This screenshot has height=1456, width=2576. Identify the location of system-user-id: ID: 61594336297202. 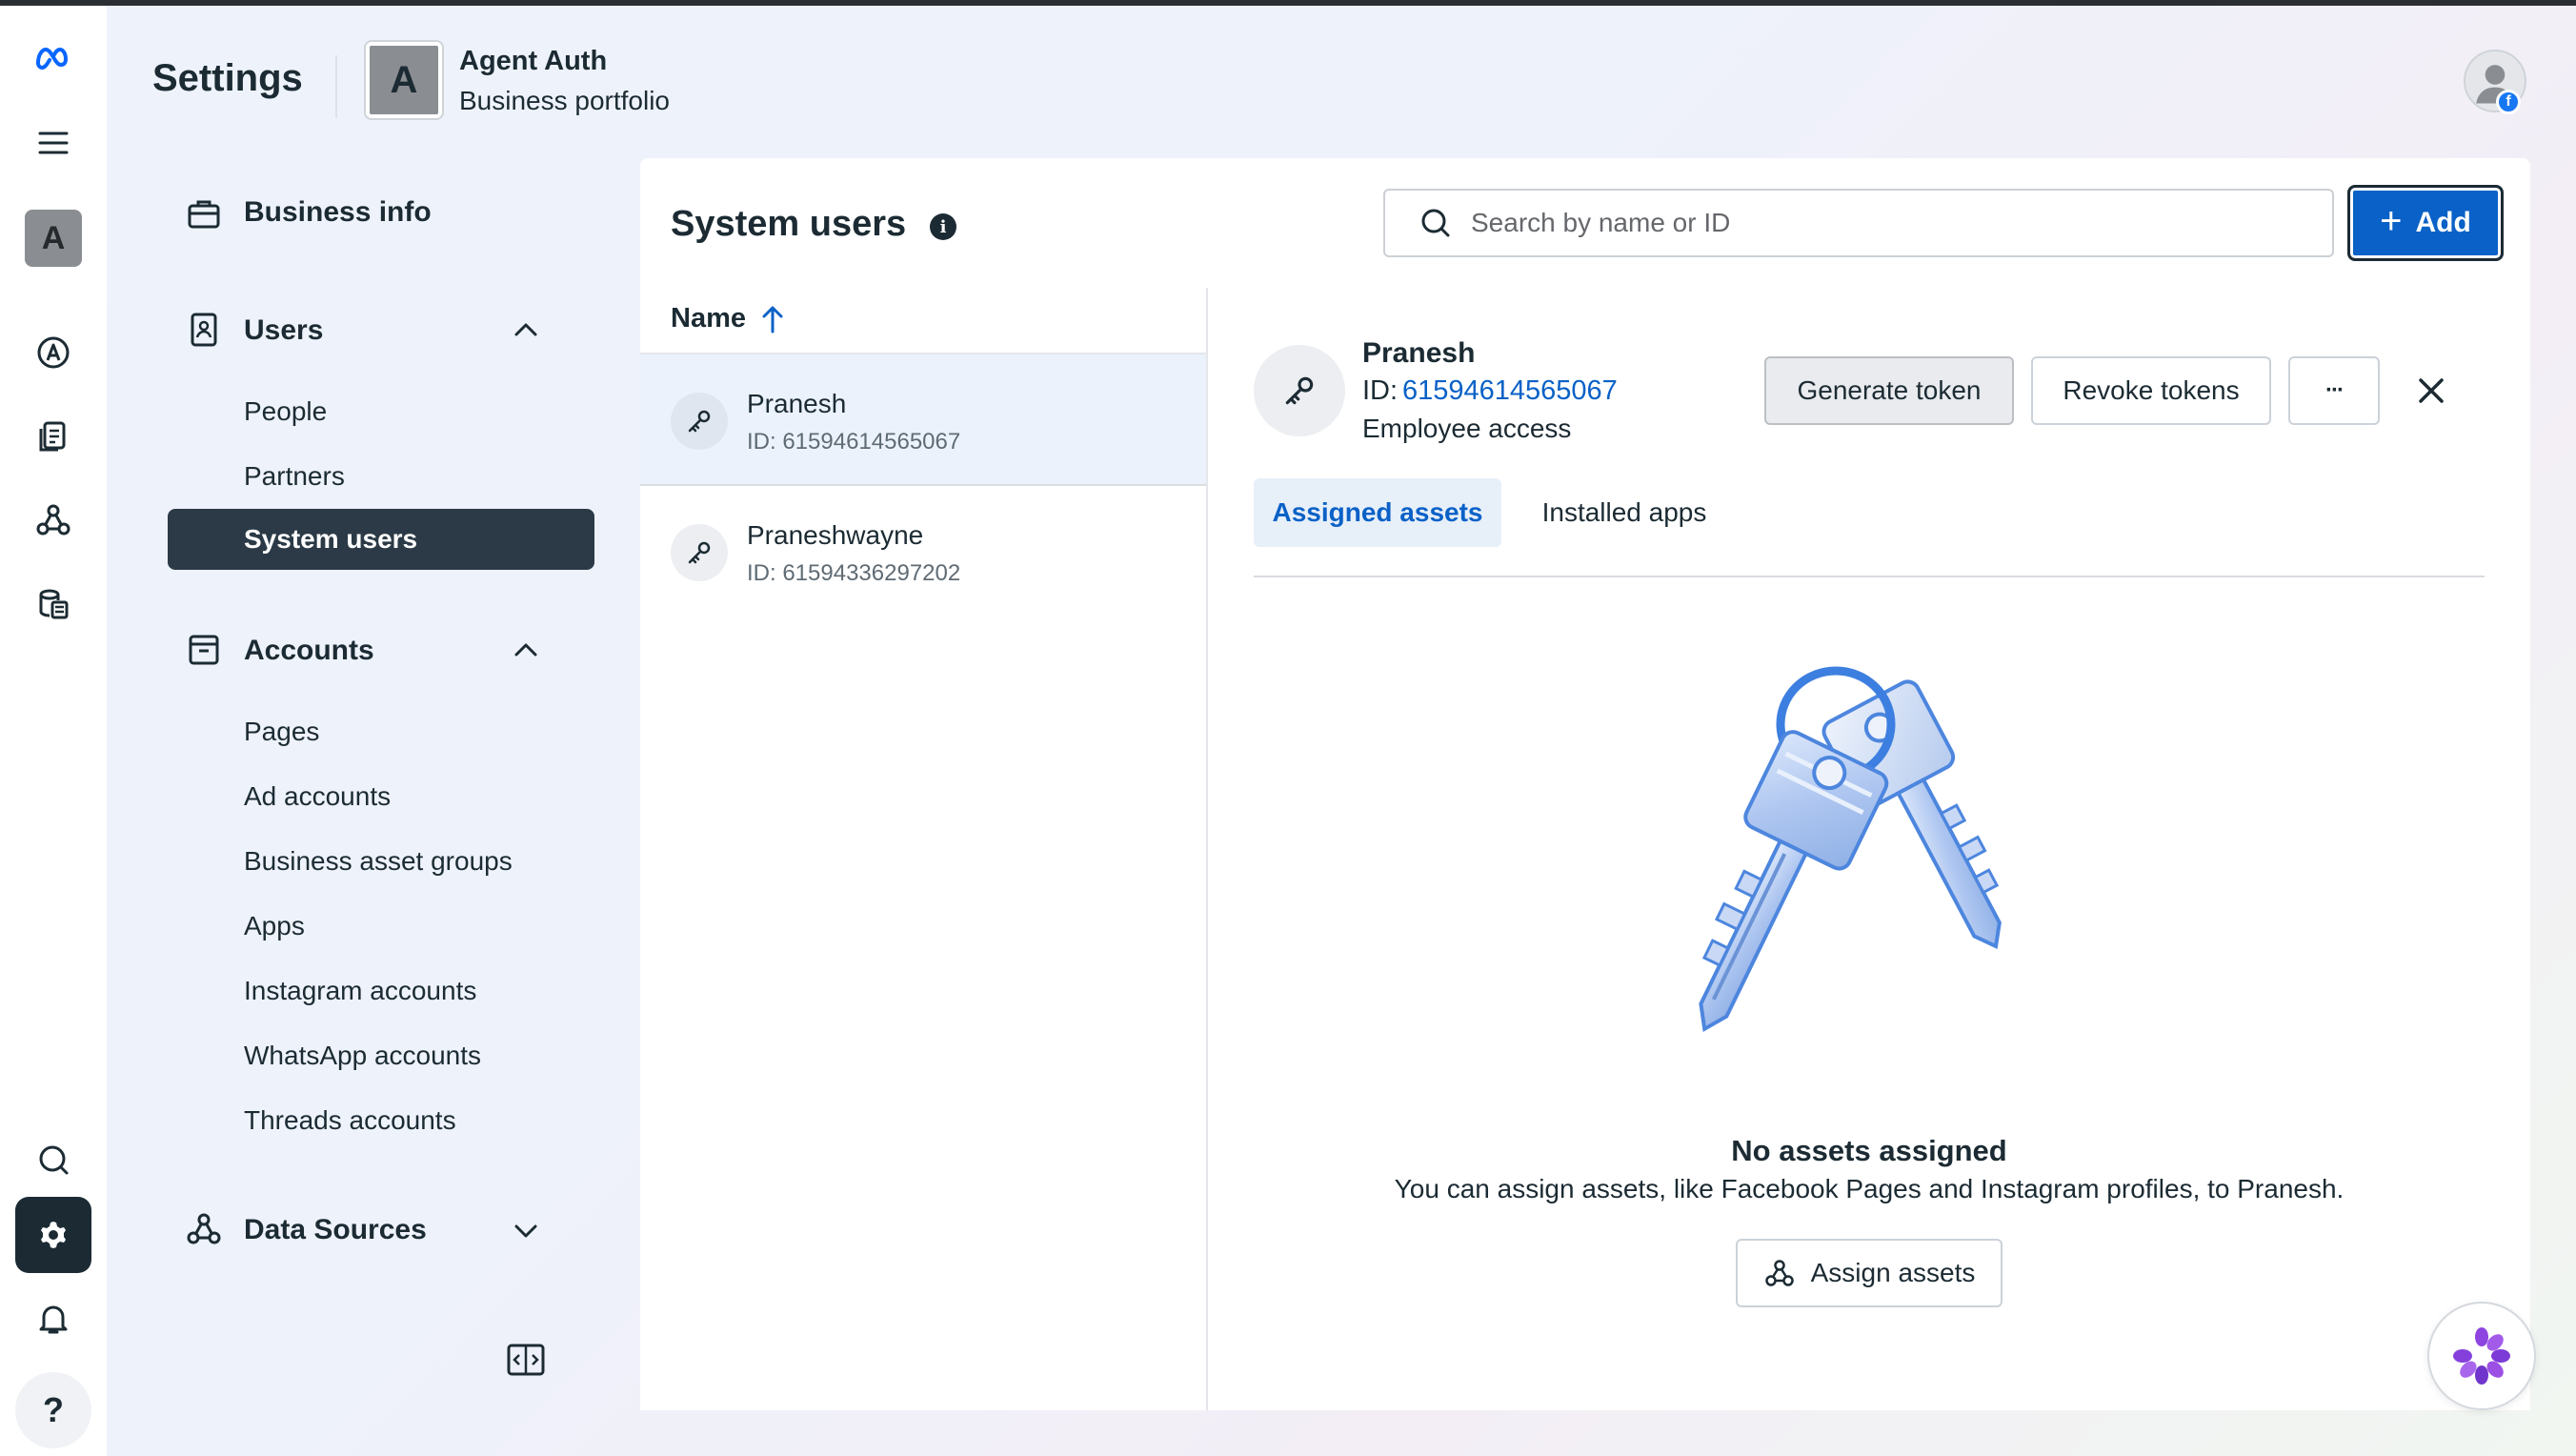
(854, 573).